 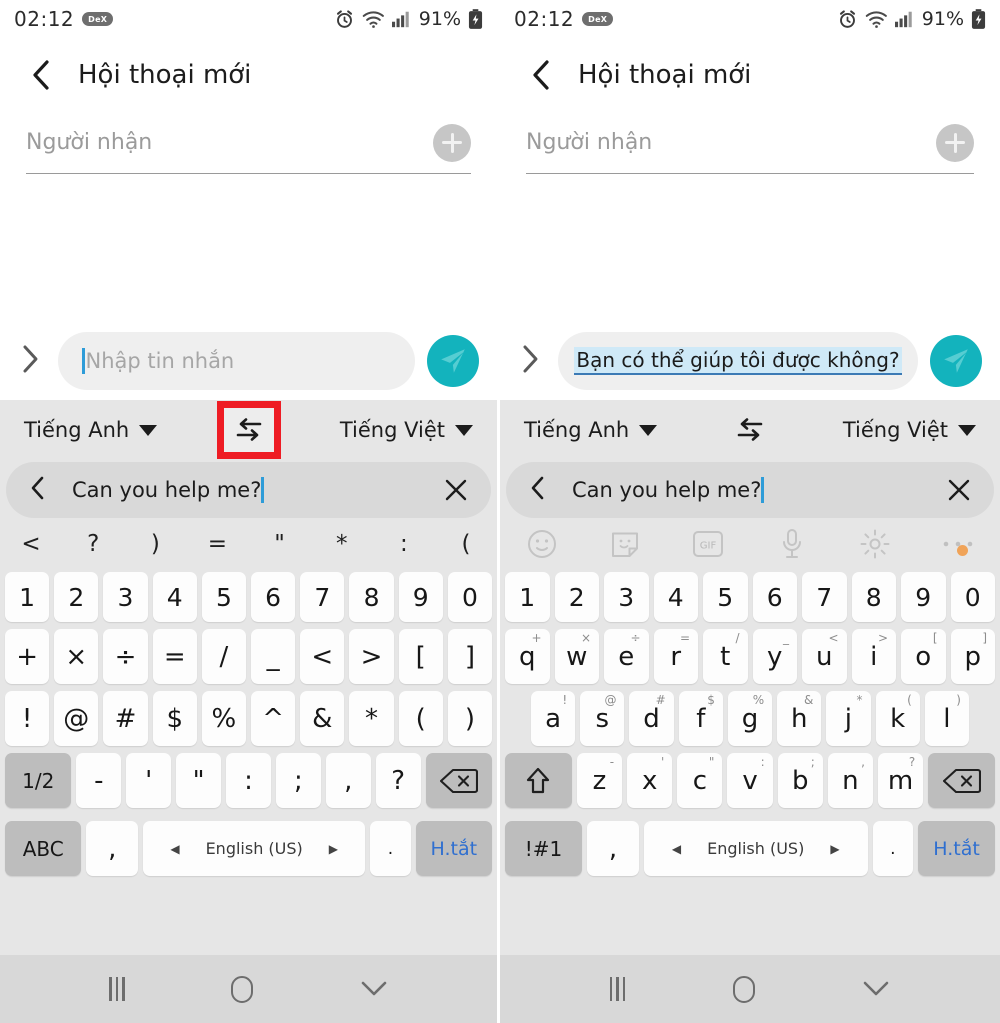 What do you see at coordinates (174, 718) in the screenshot?
I see `key-$: $` at bounding box center [174, 718].